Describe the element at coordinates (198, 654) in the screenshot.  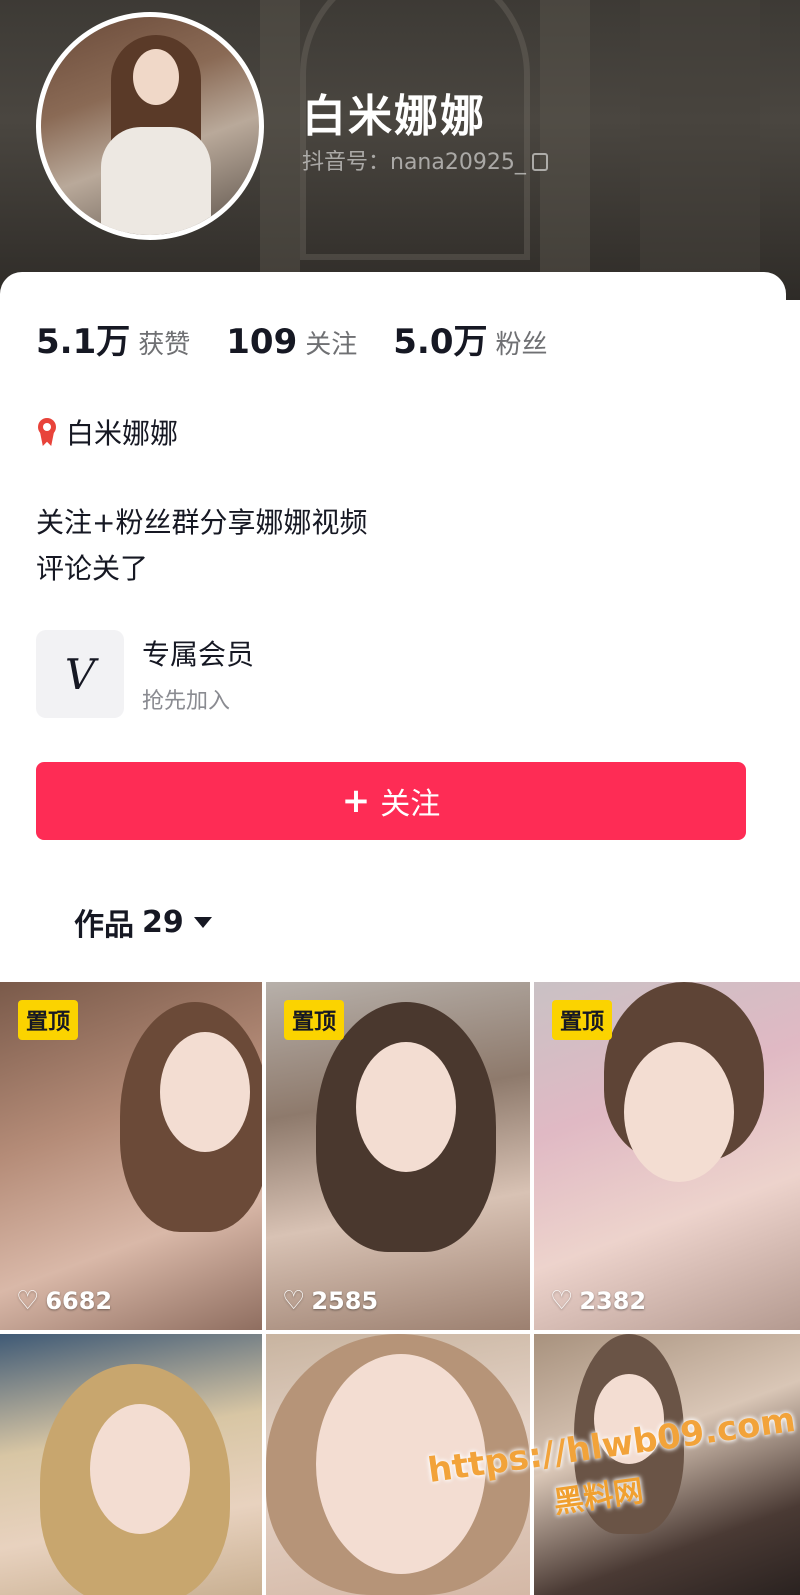
I see `membership-title: 专属会员` at that location.